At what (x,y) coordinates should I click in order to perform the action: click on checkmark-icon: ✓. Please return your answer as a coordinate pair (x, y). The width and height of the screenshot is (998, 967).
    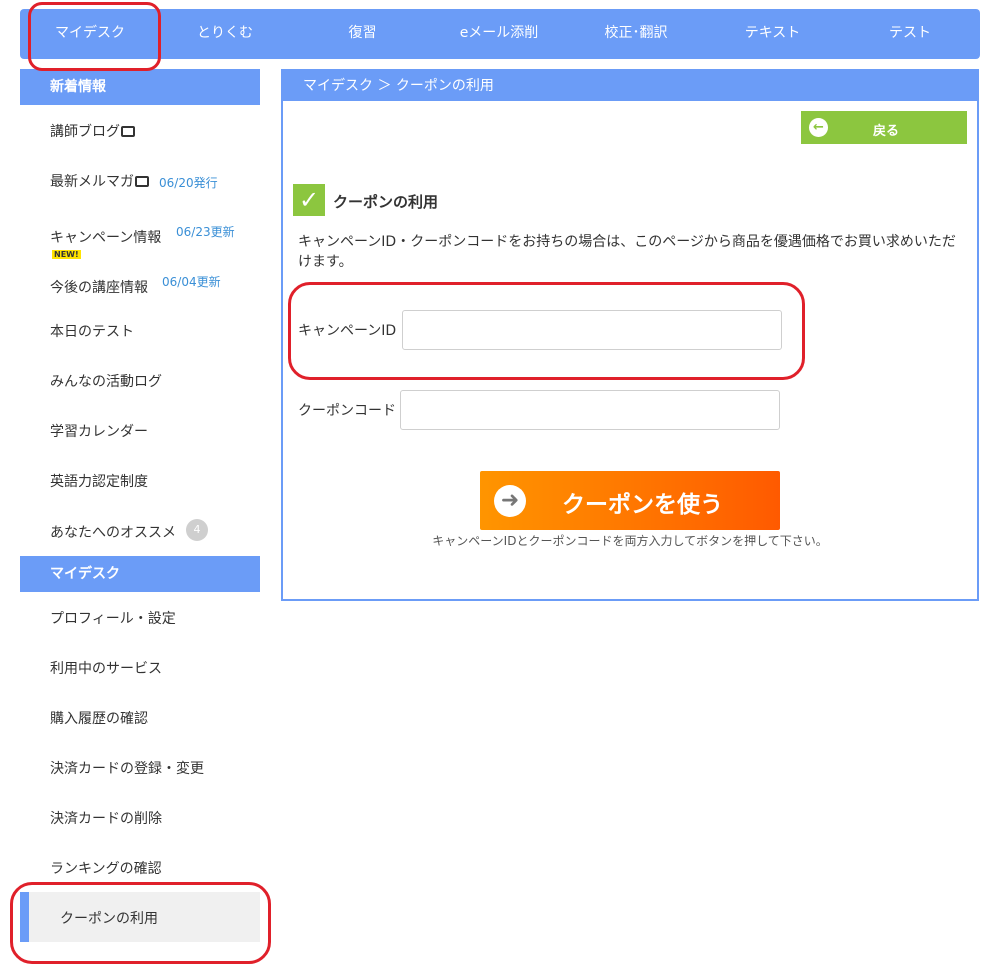
    Looking at the image, I should click on (309, 200).